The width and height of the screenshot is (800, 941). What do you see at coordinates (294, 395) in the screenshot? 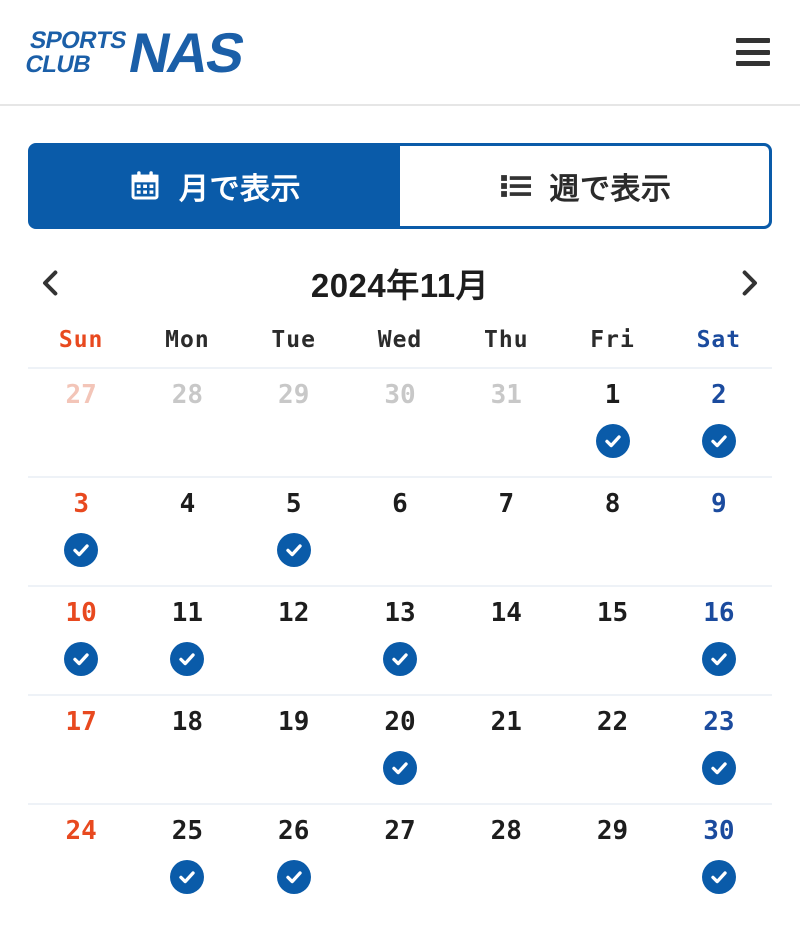
I see `day-number: 29` at bounding box center [294, 395].